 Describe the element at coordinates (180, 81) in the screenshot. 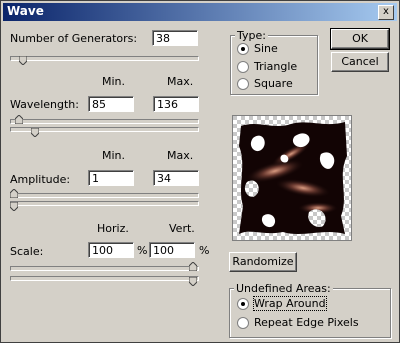

I see `wavelength-max-header: Max.` at that location.